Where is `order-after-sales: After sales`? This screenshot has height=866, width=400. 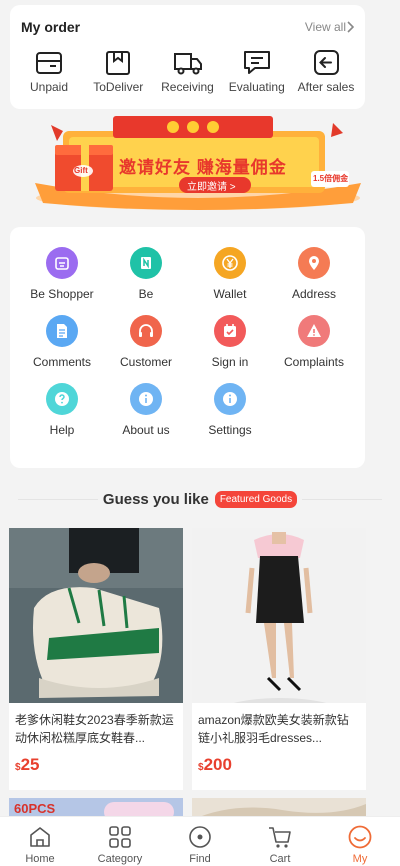 order-after-sales: After sales is located at coordinates (326, 71).